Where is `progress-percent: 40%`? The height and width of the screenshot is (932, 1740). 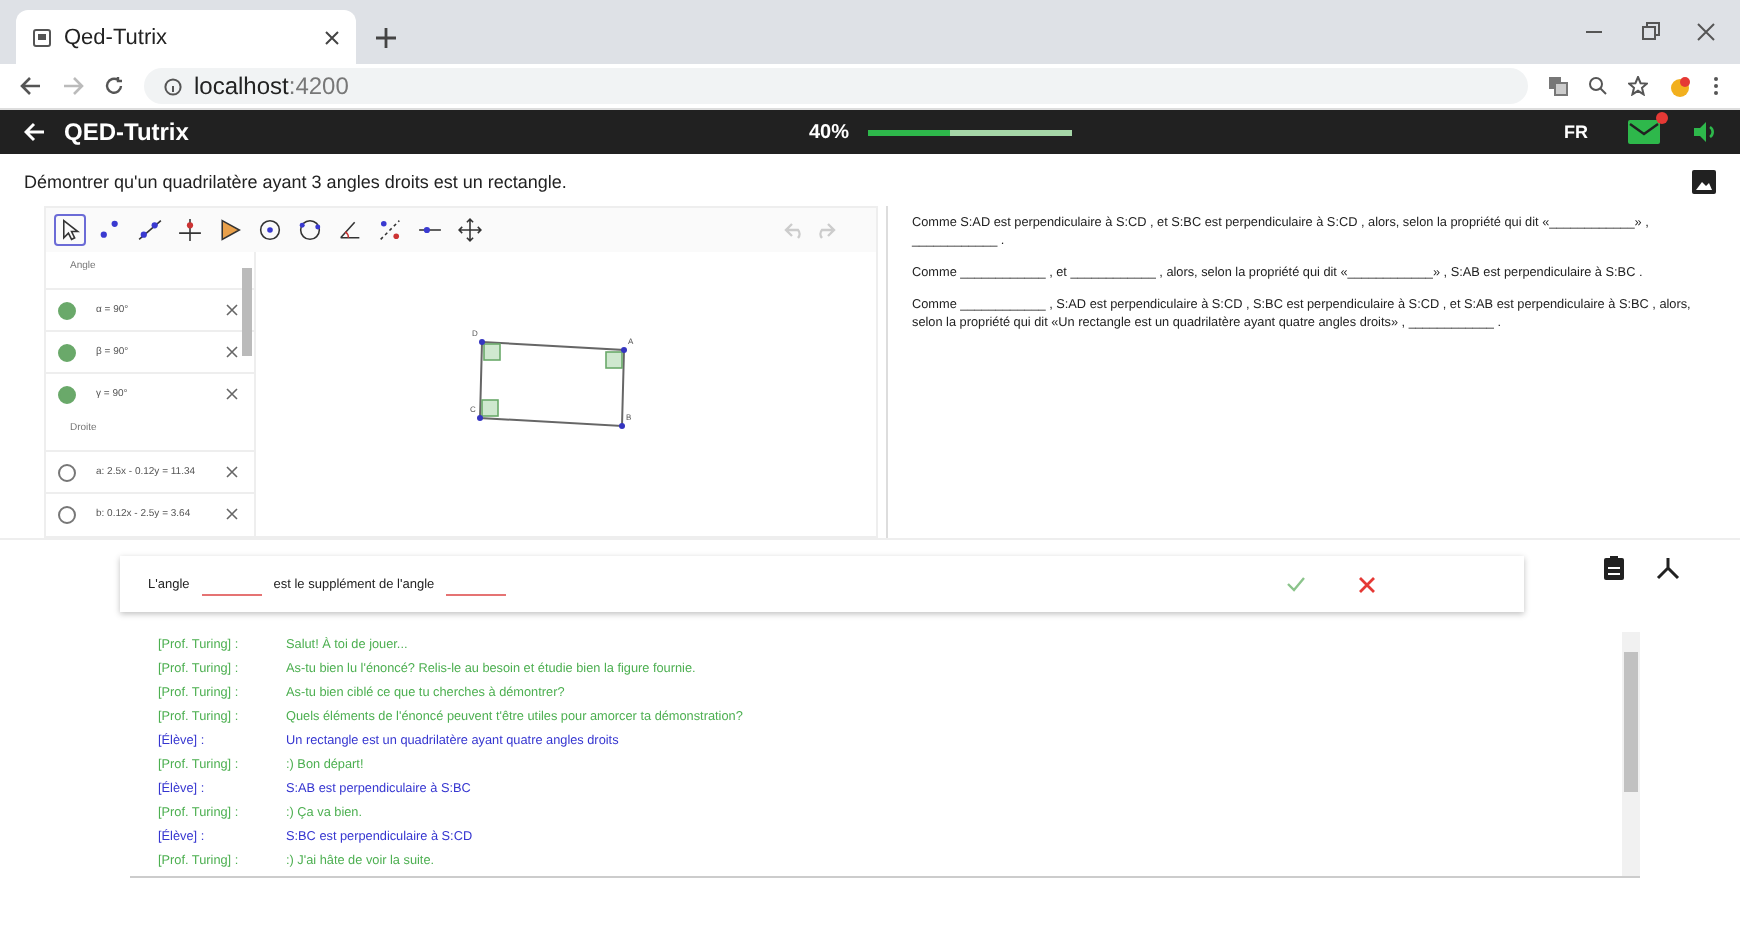 progress-percent: 40% is located at coordinates (828, 132).